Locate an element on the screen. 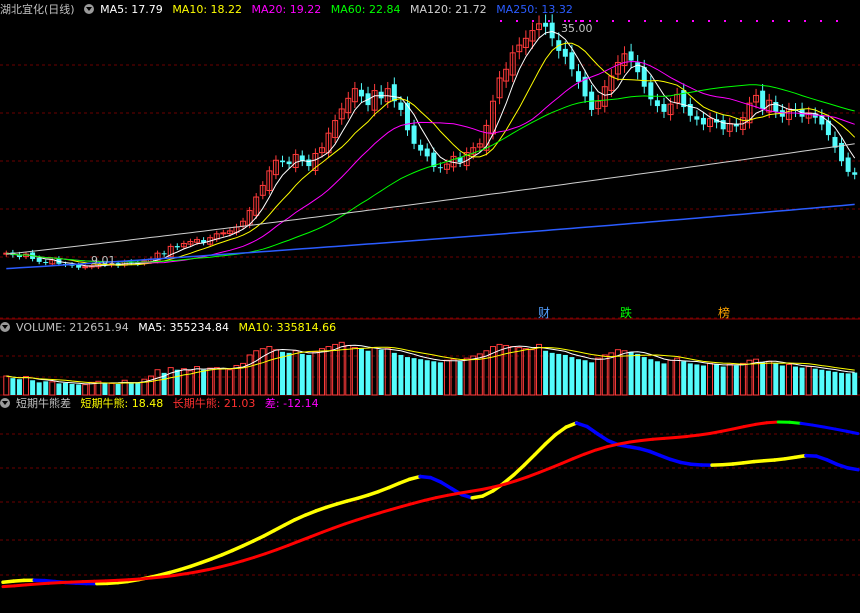  event-marker-die: 跌 is located at coordinates (626, 312).